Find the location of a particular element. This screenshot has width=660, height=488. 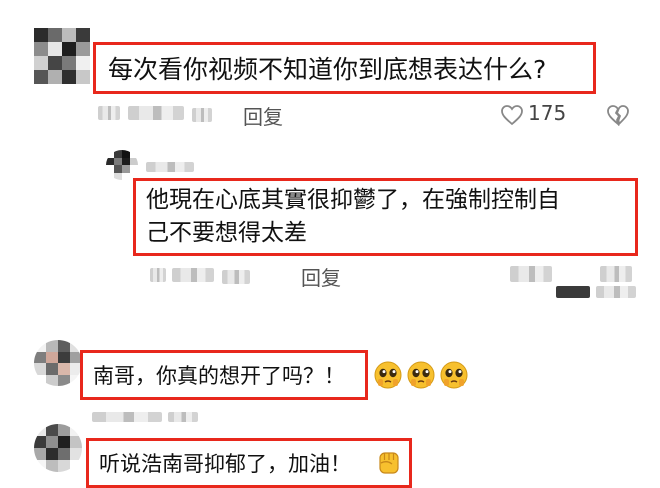

comment-text: 南哥，你真的想开了吗？！ is located at coordinates (219, 376).